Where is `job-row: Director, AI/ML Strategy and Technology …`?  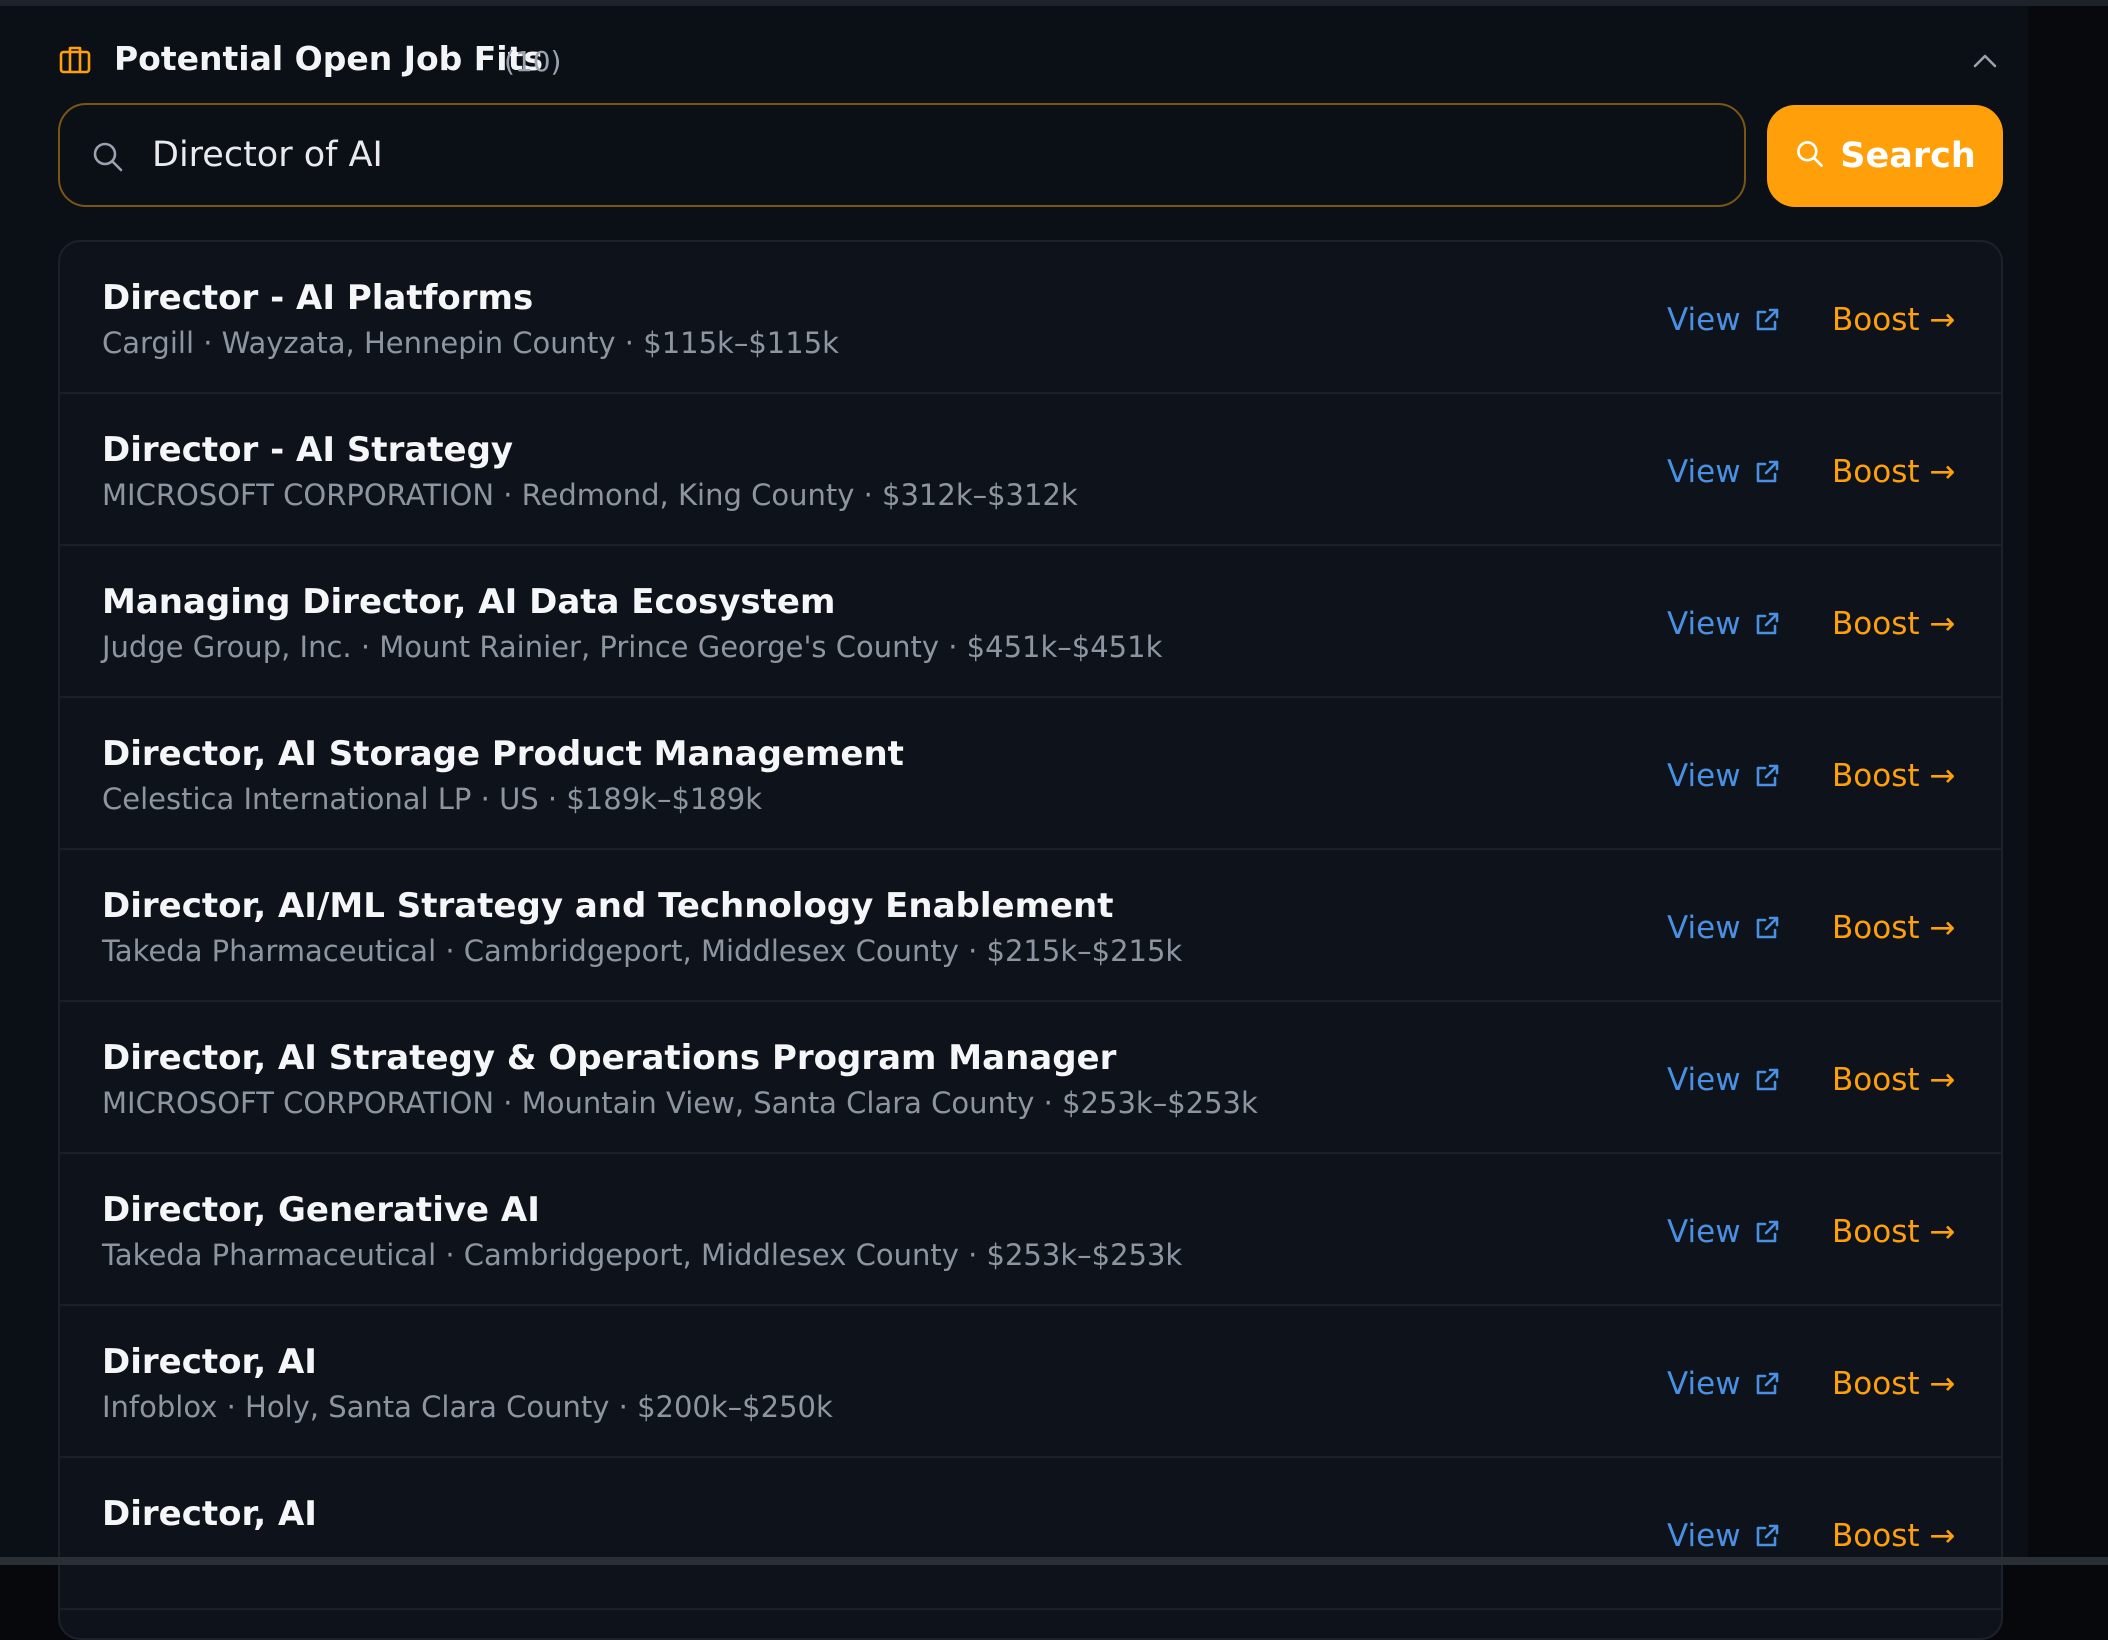
job-row: Director, AI/ML Strategy and Technology … is located at coordinates (1030, 926).